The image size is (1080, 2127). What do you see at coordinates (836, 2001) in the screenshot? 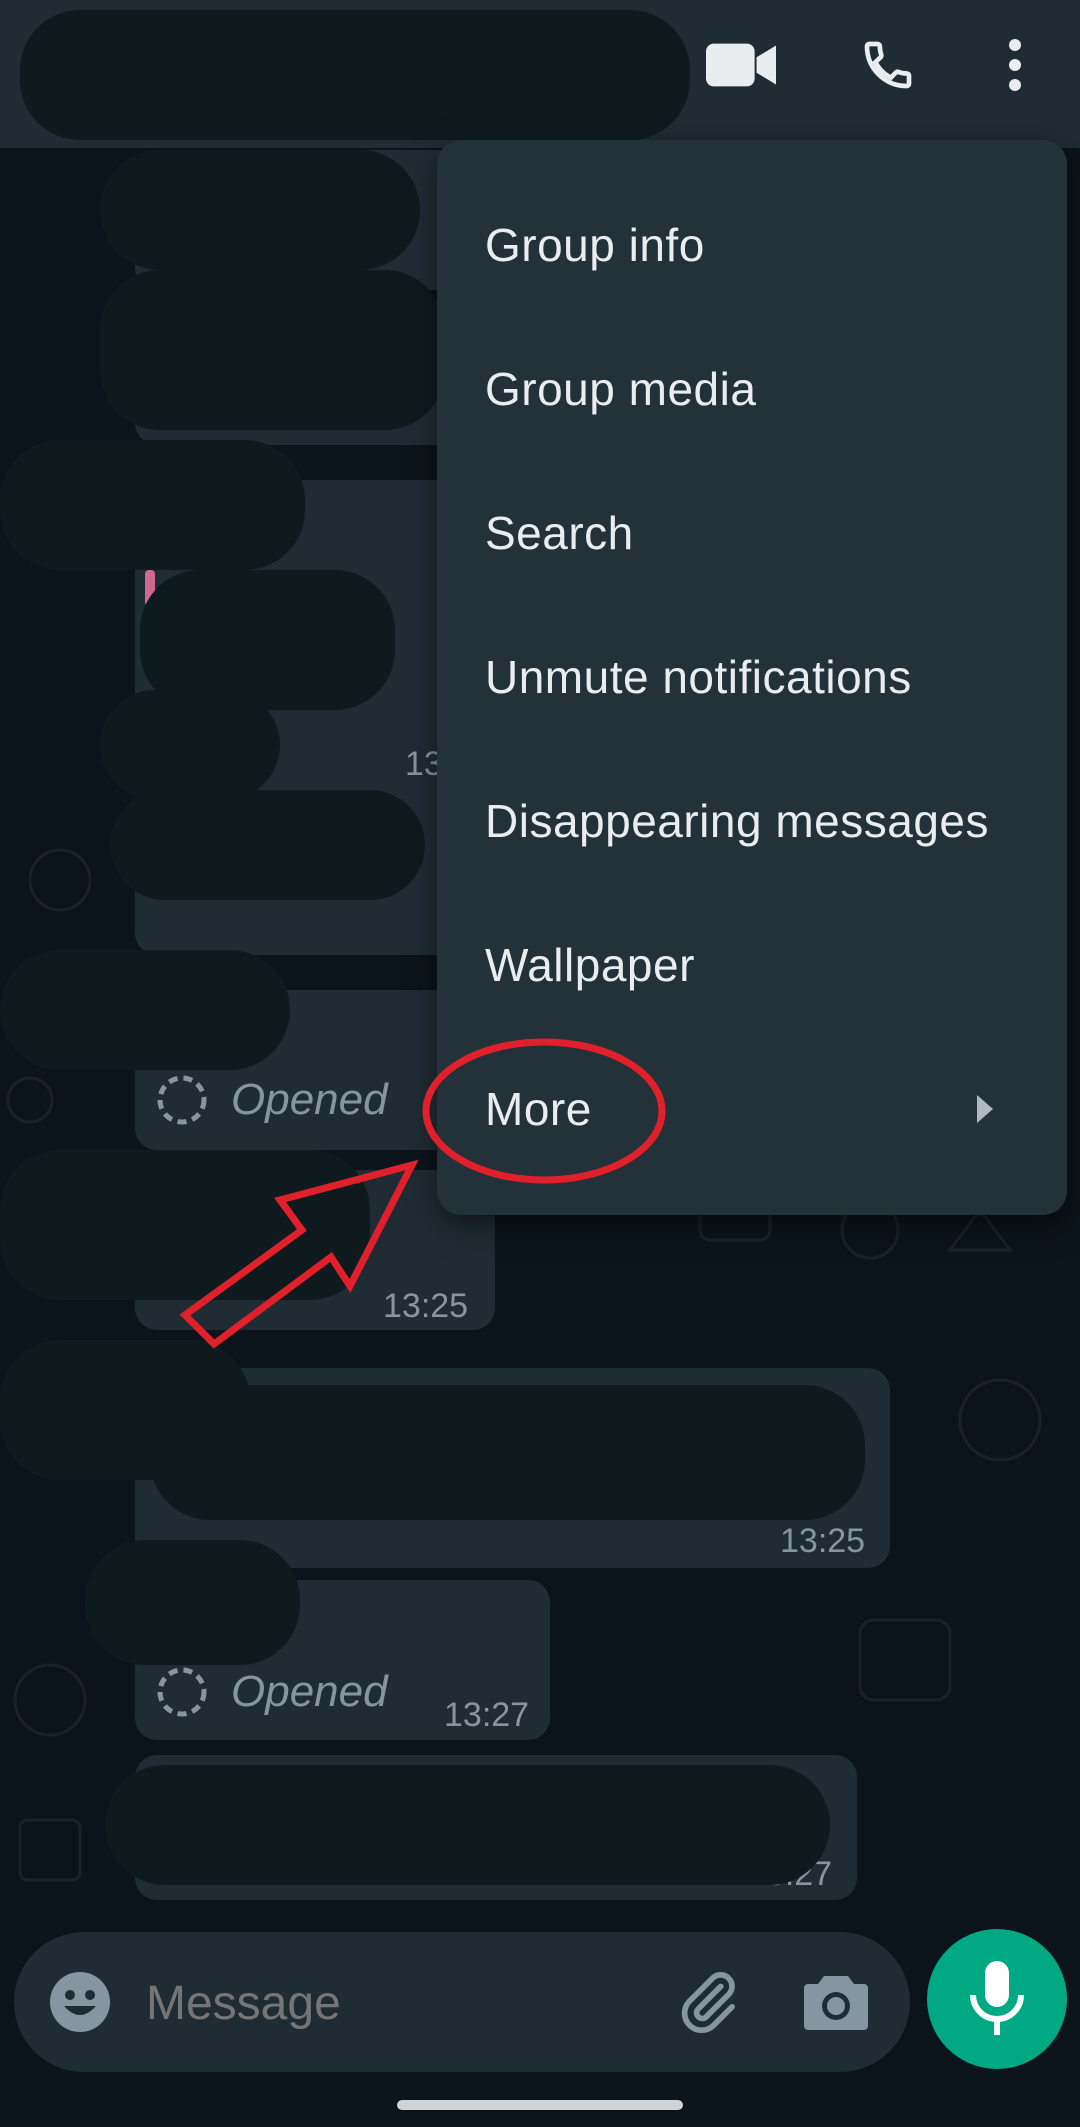
I see `camera-icon` at bounding box center [836, 2001].